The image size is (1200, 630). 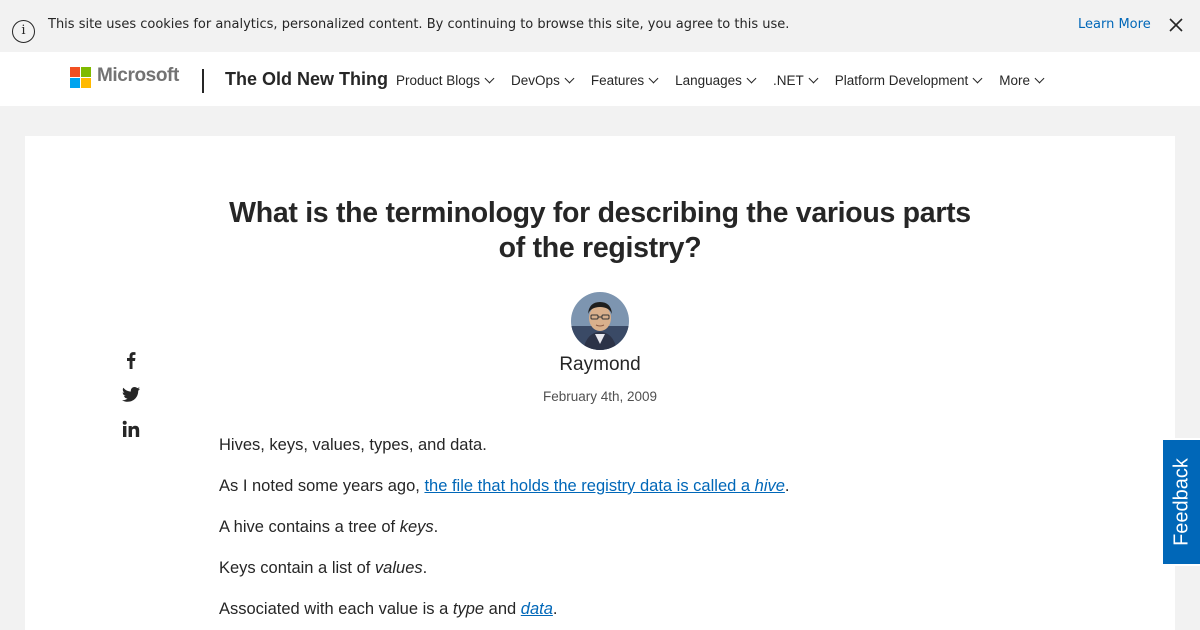 I want to click on nav-languages: Languages, so click(x=716, y=80).